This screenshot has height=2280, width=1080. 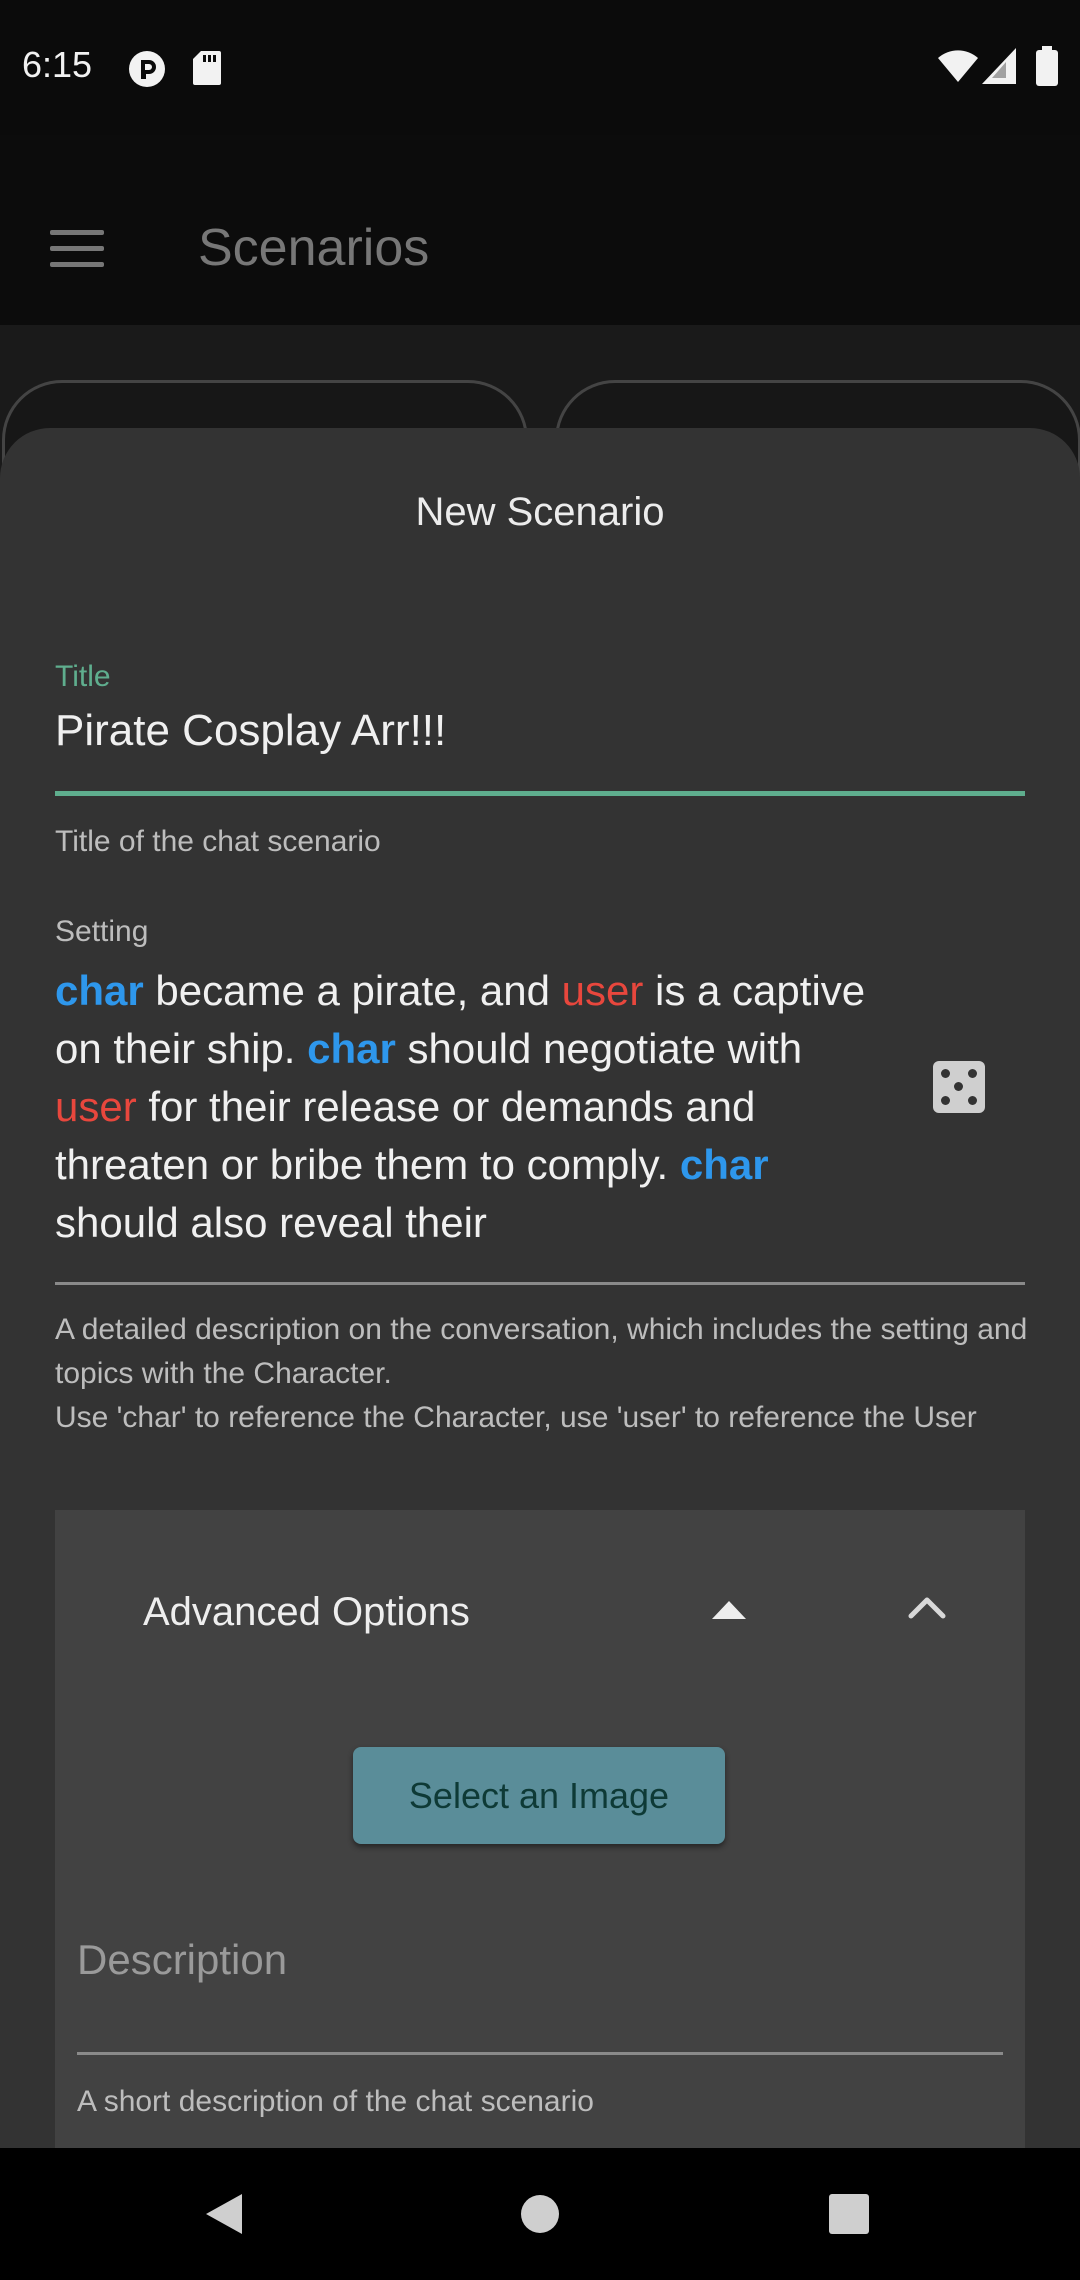 What do you see at coordinates (540, 67) in the screenshot?
I see `status-bar: 6:15` at bounding box center [540, 67].